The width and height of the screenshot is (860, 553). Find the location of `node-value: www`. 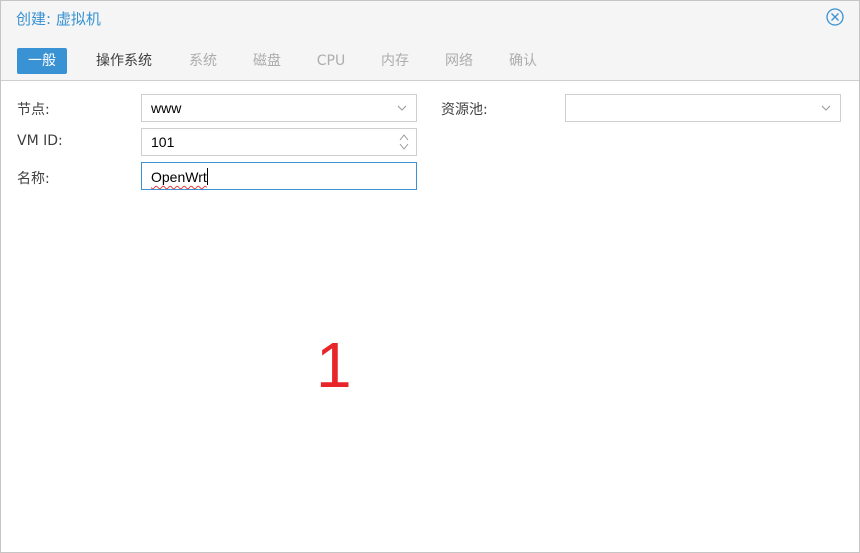

node-value: www is located at coordinates (166, 108).